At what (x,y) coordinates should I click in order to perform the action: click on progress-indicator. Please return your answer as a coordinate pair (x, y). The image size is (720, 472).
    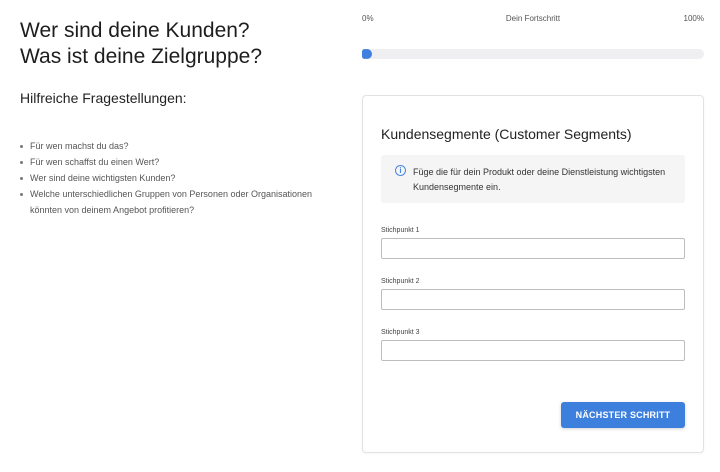
    Looking at the image, I should click on (367, 54).